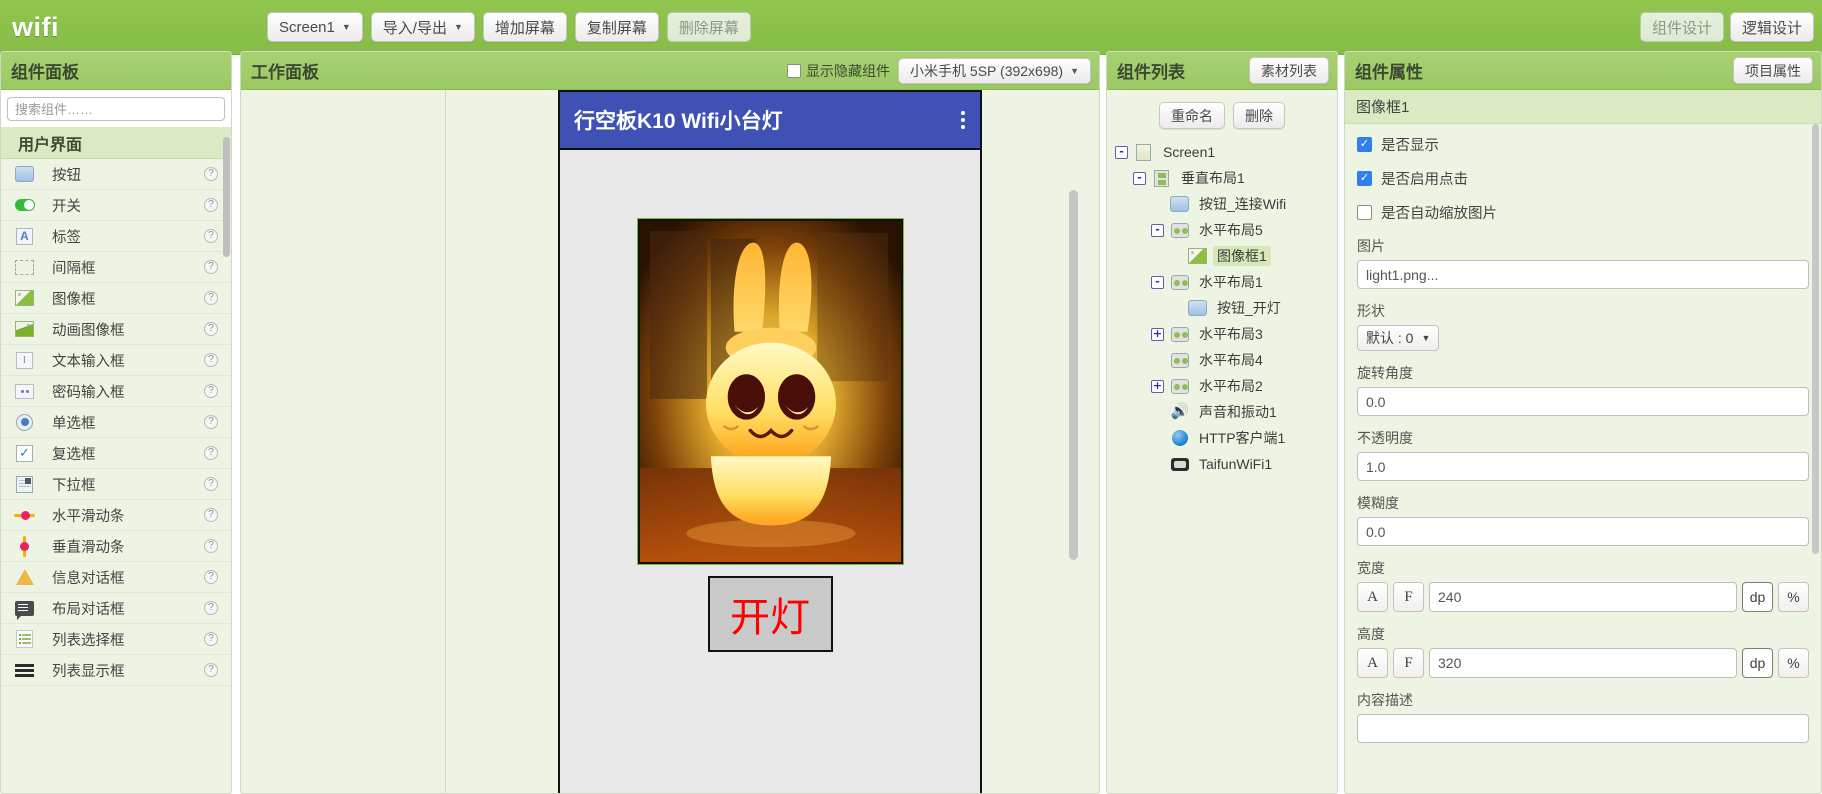 The image size is (1822, 794). I want to click on property-input: 1.0, so click(1583, 466).